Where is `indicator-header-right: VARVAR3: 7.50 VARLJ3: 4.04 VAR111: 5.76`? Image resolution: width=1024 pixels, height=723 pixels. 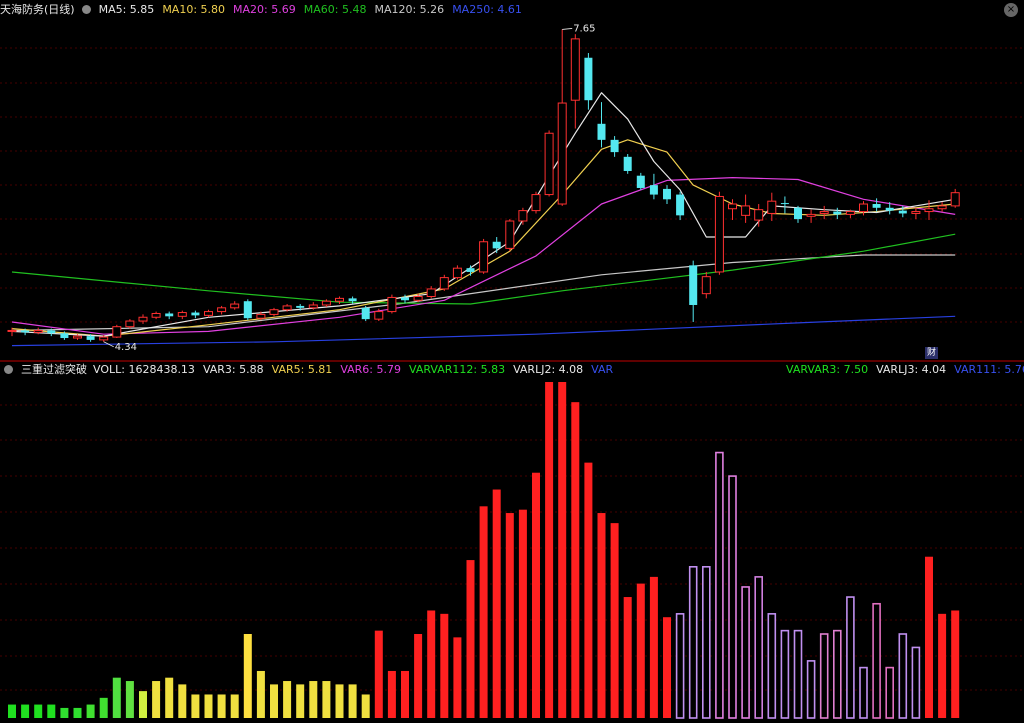 indicator-header-right: VARVAR3: 7.50 VARLJ3: 4.04 VAR111: 5.76 is located at coordinates (905, 370).